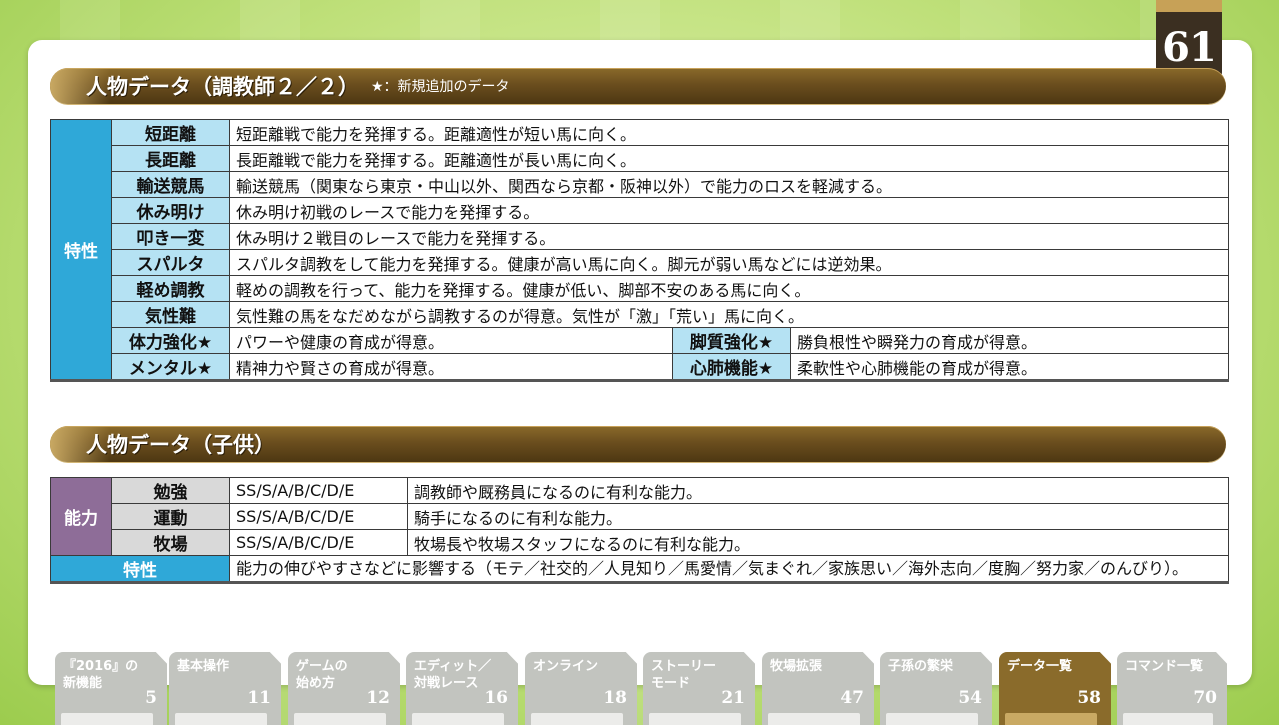  I want to click on nav-tab-label: 『2016』の 新機能, so click(101, 675).